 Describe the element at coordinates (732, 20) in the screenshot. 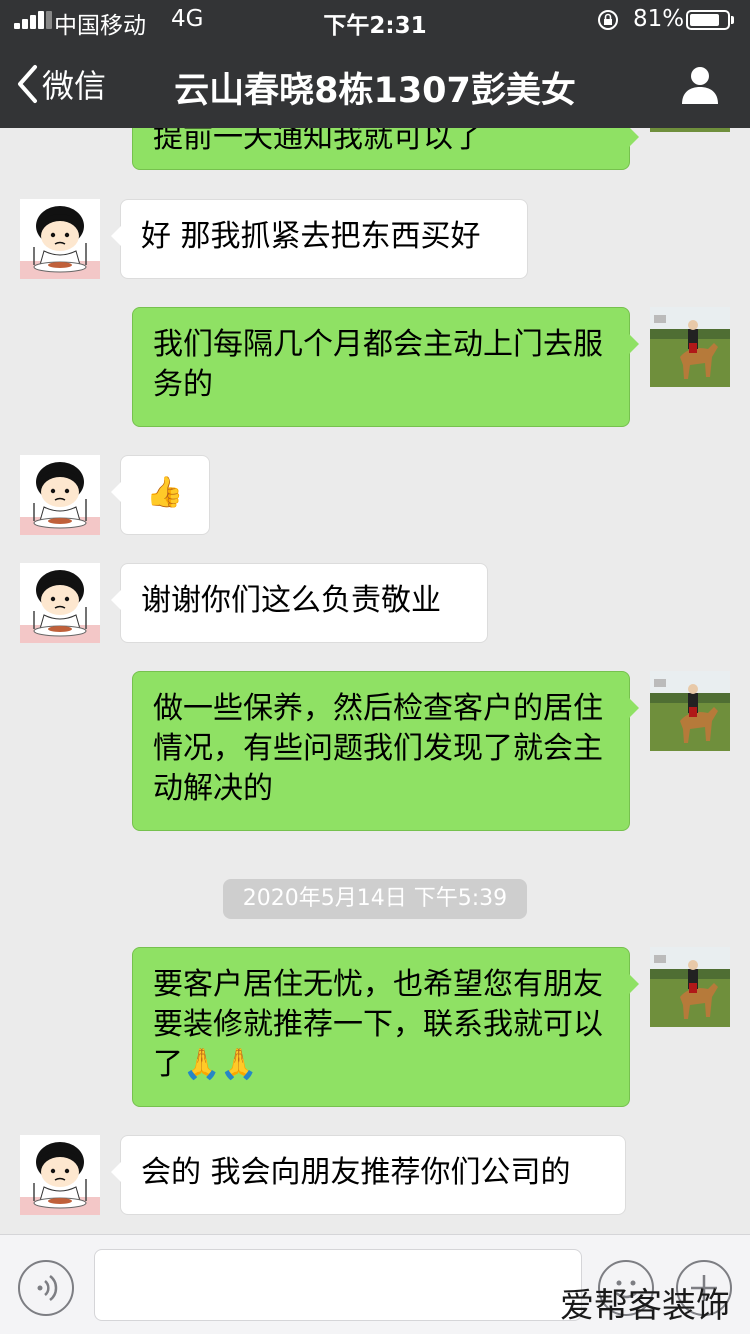

I see `battery-tip` at that location.